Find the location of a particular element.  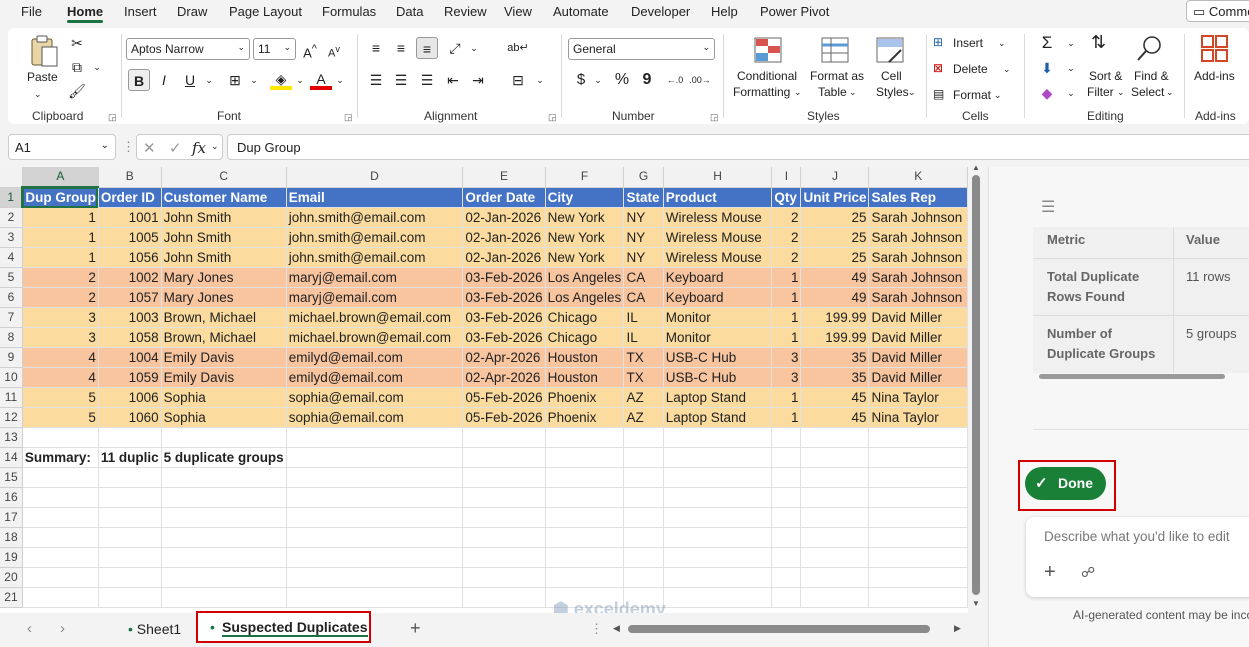

header-cell: Product is located at coordinates (718, 197).